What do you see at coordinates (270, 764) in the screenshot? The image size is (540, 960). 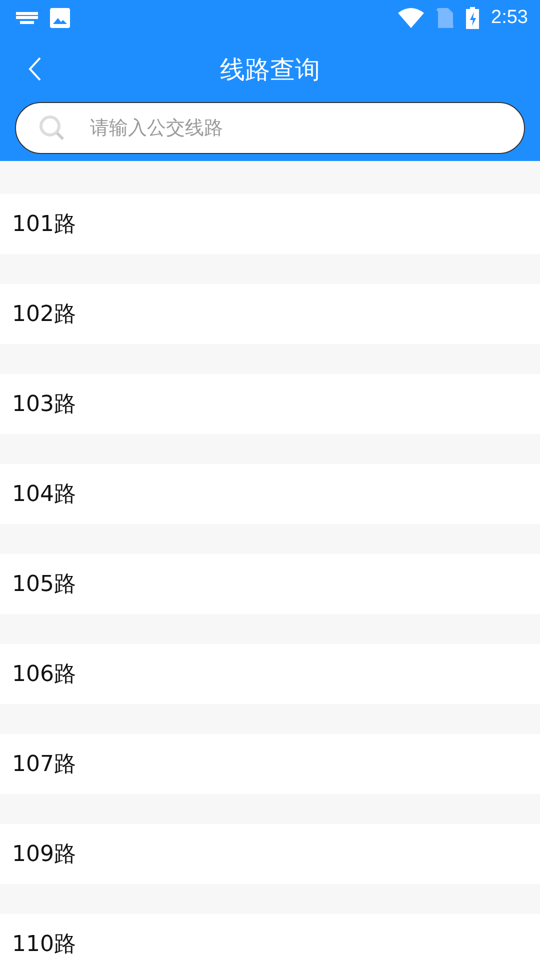 I see `route-item: 107路` at bounding box center [270, 764].